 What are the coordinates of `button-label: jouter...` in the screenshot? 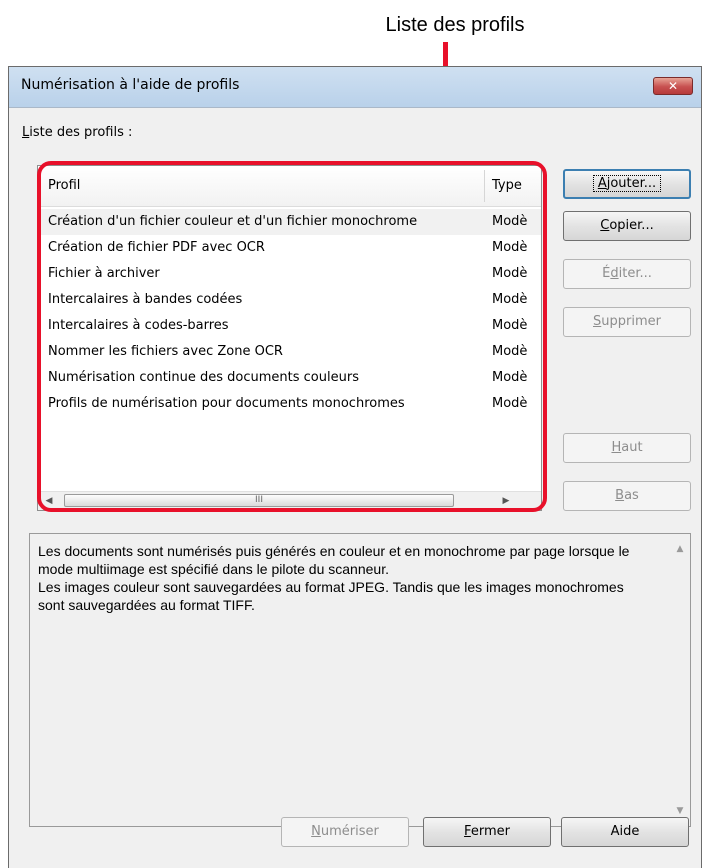 It's located at (631, 183).